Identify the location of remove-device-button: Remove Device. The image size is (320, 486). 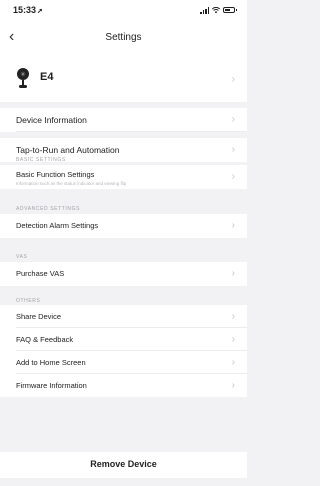
(123, 465).